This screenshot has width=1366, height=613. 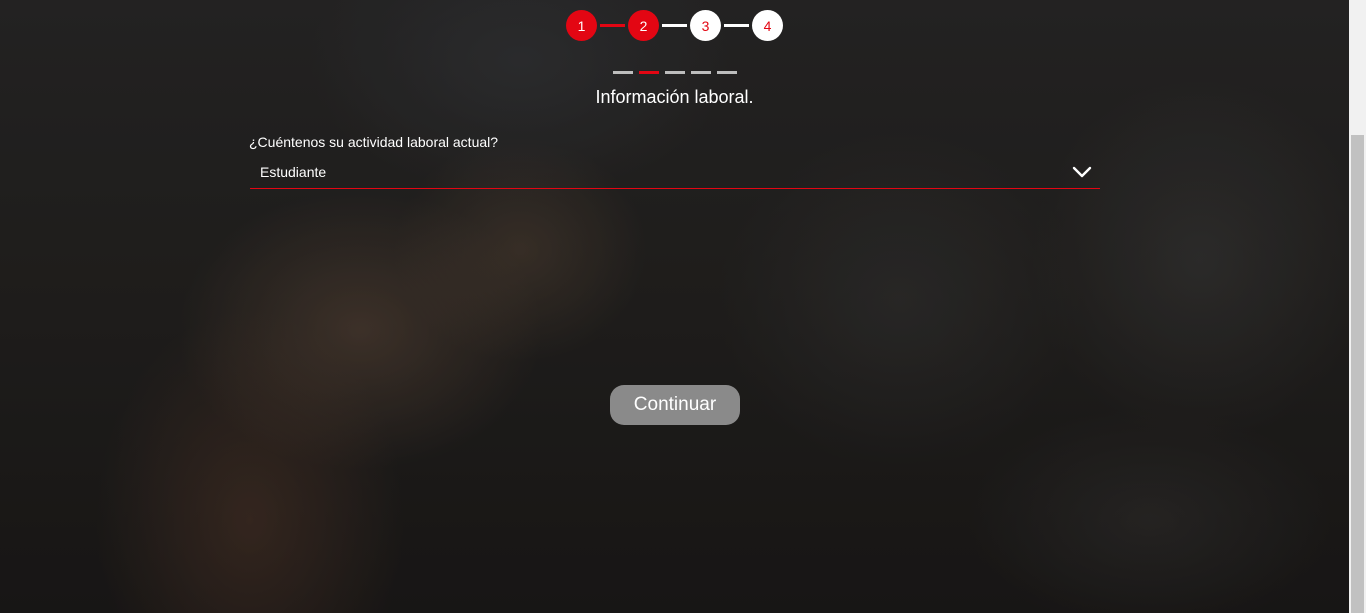 I want to click on step-2-label: 2, so click(x=643, y=25).